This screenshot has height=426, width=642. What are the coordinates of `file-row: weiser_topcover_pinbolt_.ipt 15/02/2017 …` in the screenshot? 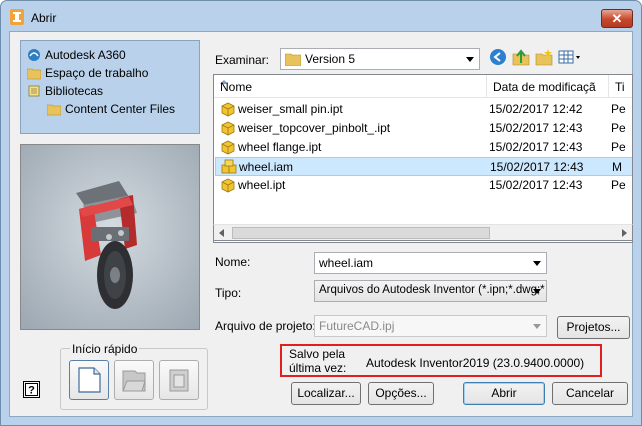 It's located at (423, 128).